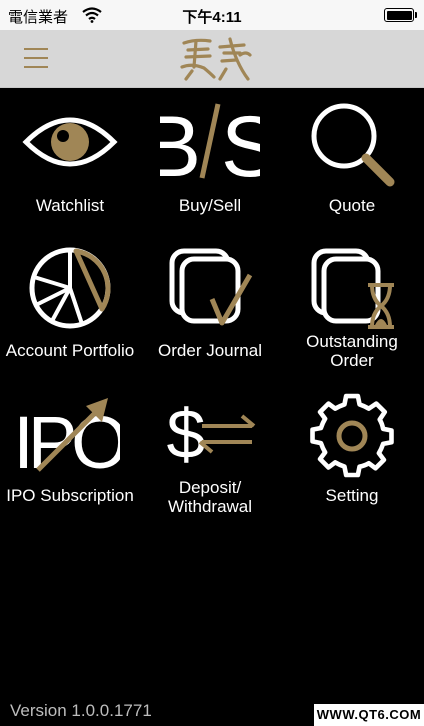 The width and height of the screenshot is (424, 726). I want to click on watermark-label: WWW.QT6.COM, so click(369, 715).